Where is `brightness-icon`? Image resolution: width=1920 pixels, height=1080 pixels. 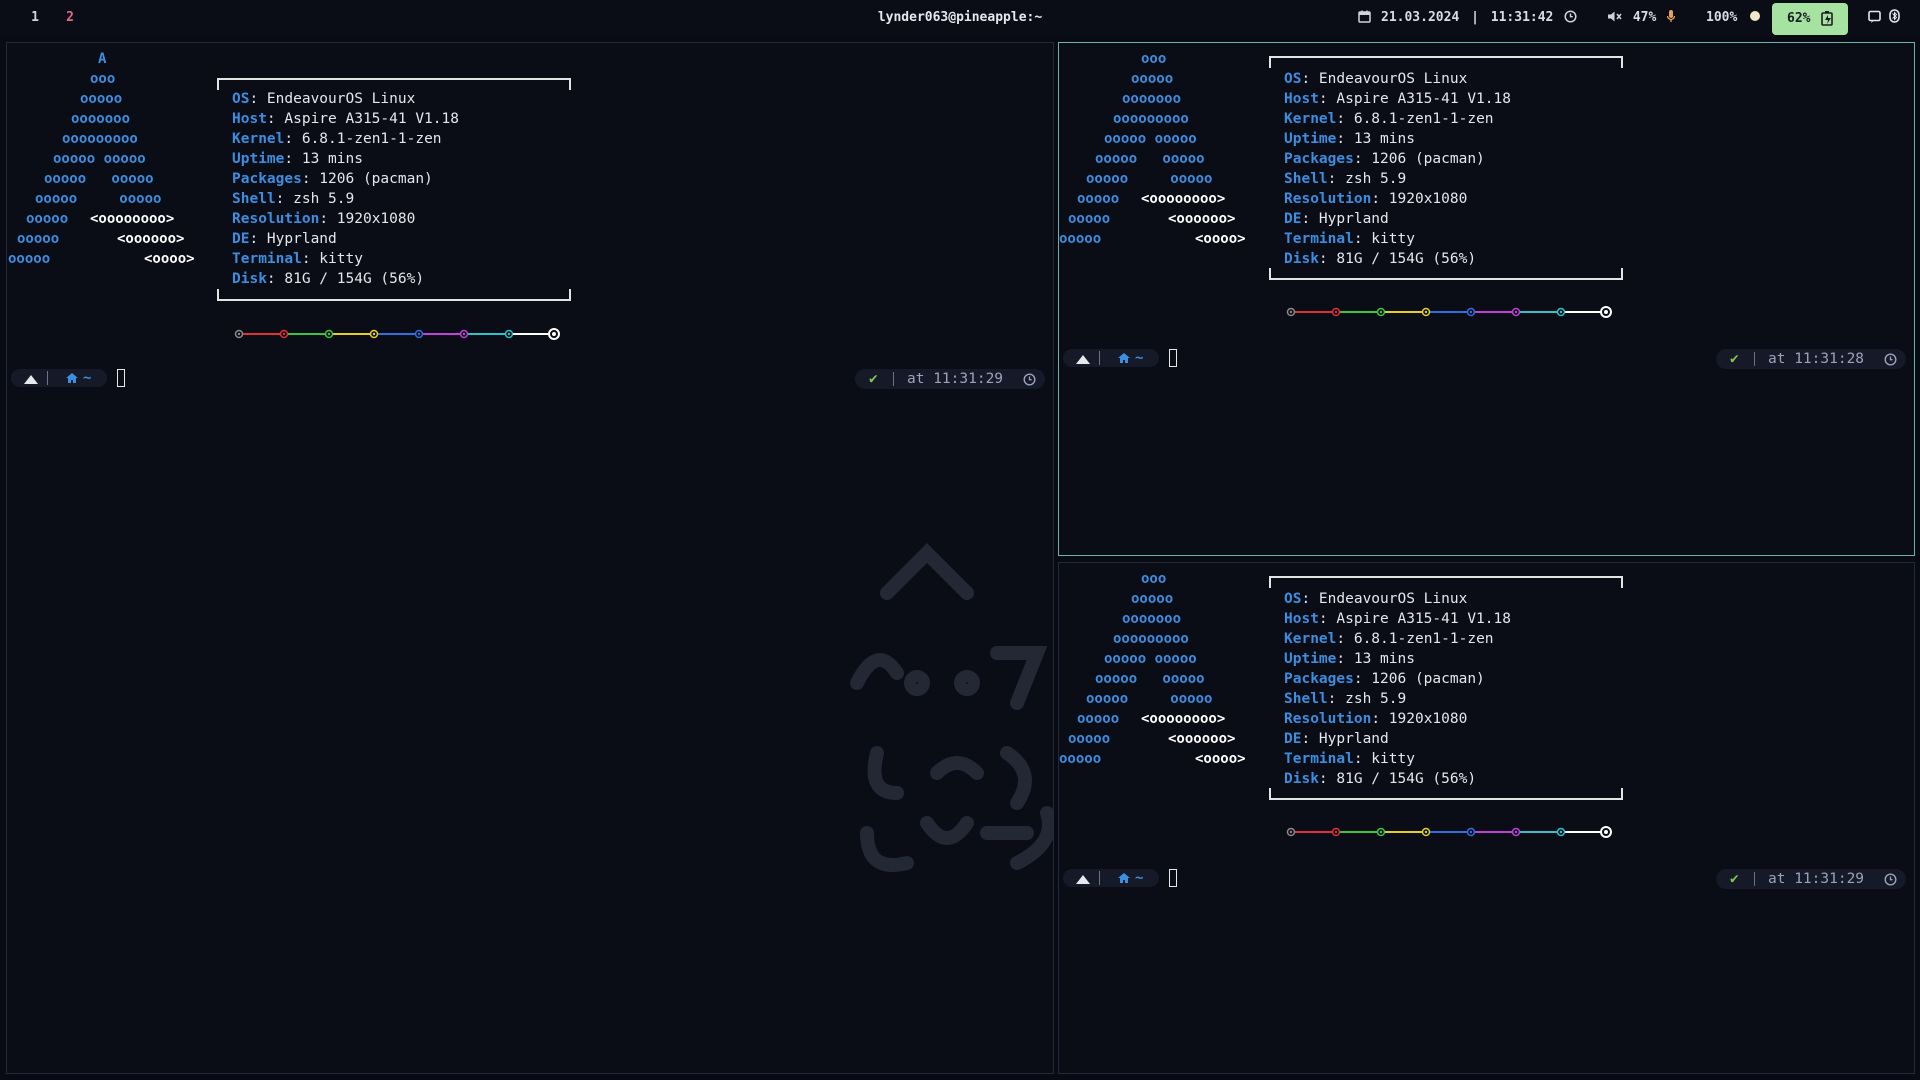
brightness-icon is located at coordinates (1755, 16).